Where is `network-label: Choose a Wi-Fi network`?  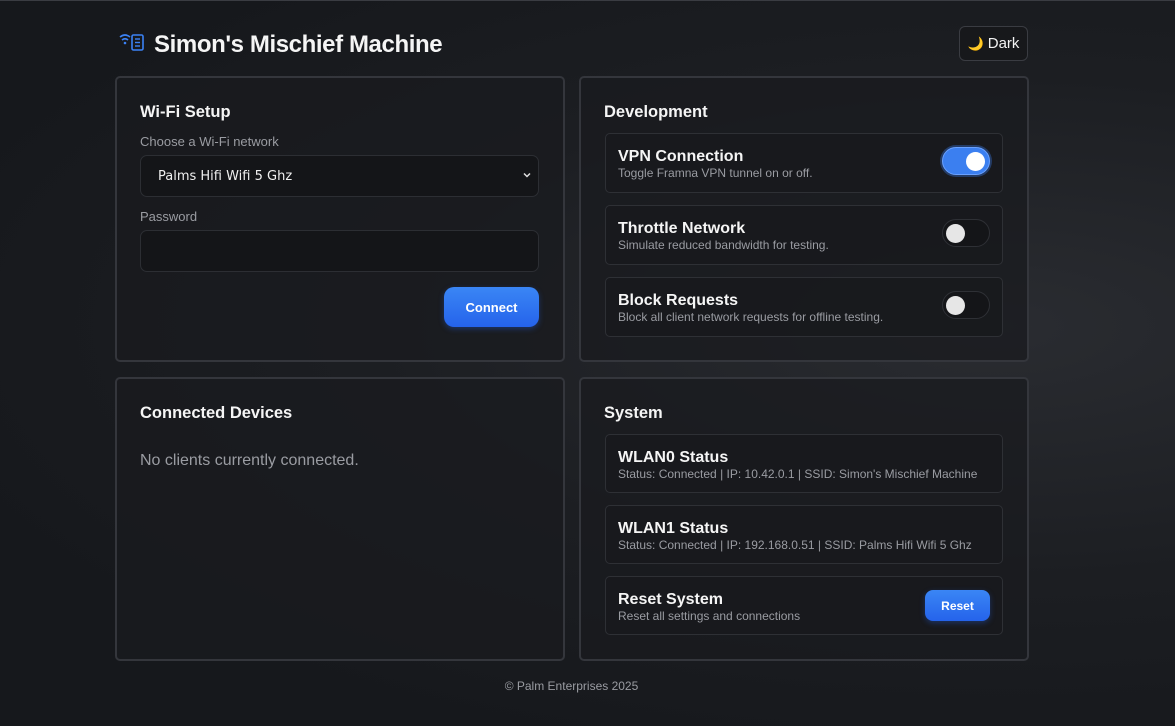
network-label: Choose a Wi-Fi network is located at coordinates (209, 141).